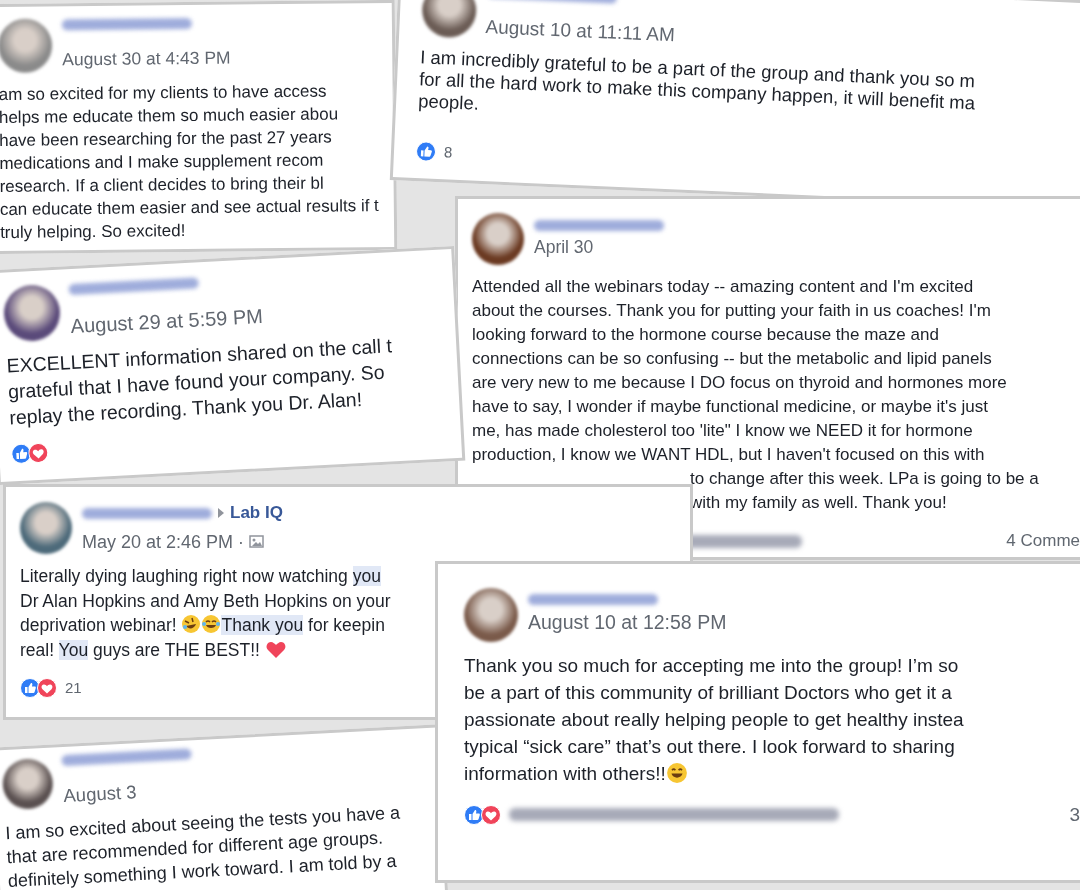 Image resolution: width=1080 pixels, height=890 pixels. Describe the element at coordinates (190, 162) in the screenshot. I see `post-text: am so excited for my clients to have access helps me educate them so much easier abou have been researching for the past 27 years medications and I make supplement recom research. If a client decides to bring their bl can educate them easier and see actual results if t truly helping. So excited!` at that location.